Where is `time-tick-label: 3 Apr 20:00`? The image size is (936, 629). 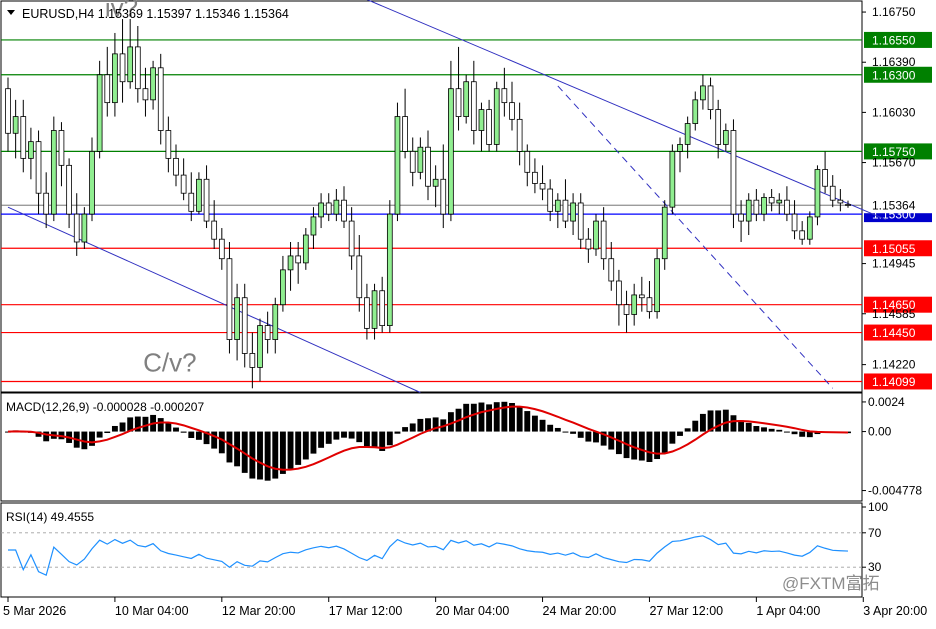
time-tick-label: 3 Apr 20:00 is located at coordinates (895, 611).